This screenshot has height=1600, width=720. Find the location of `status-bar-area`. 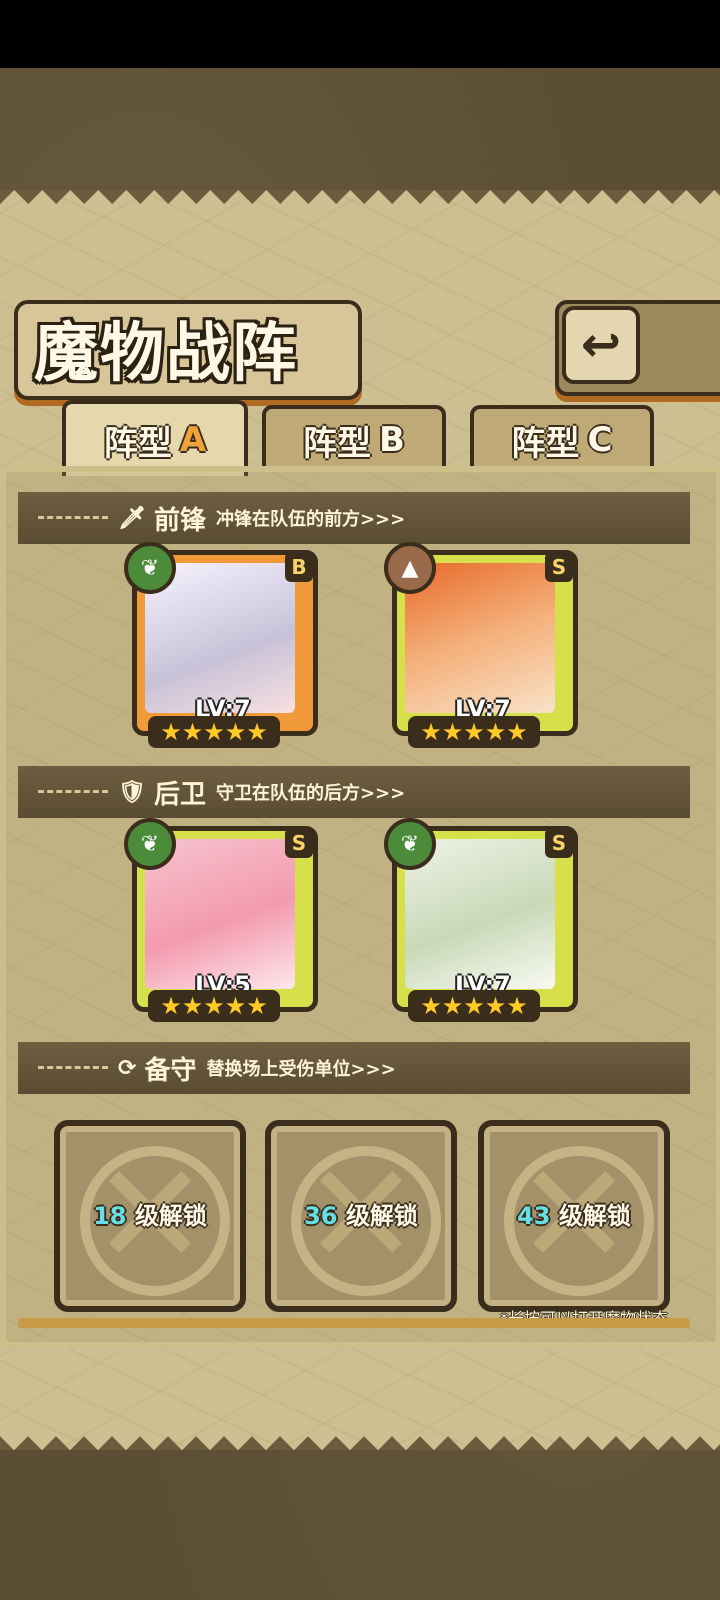

status-bar-area is located at coordinates (360, 34).